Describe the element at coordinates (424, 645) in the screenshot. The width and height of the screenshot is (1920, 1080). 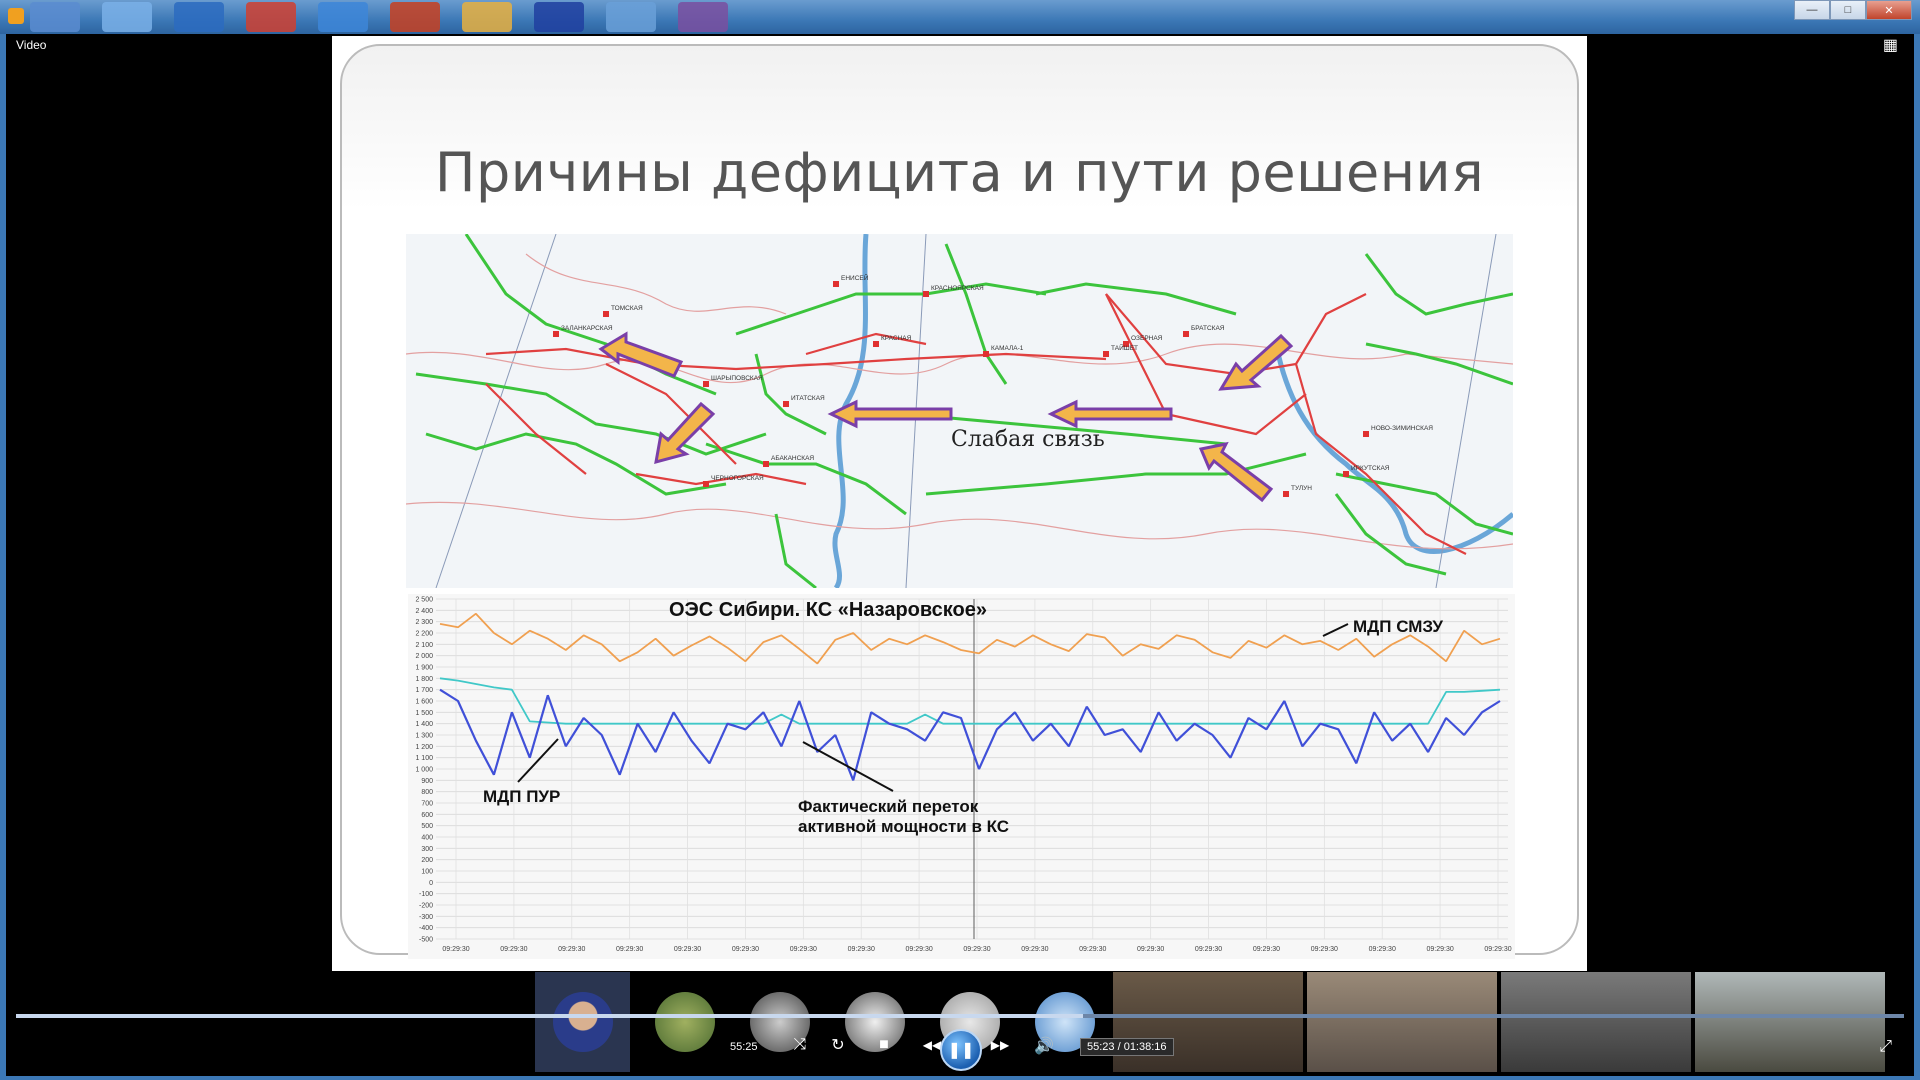
I see `y-tick-label: 2 100` at that location.